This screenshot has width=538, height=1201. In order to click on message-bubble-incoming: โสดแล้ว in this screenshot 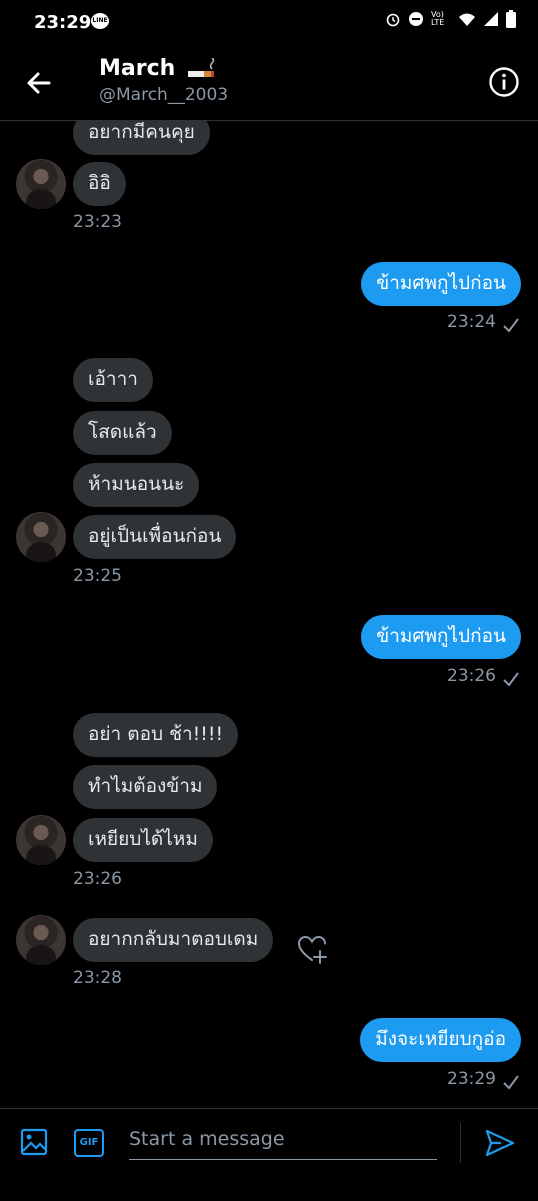, I will do `click(122, 433)`.